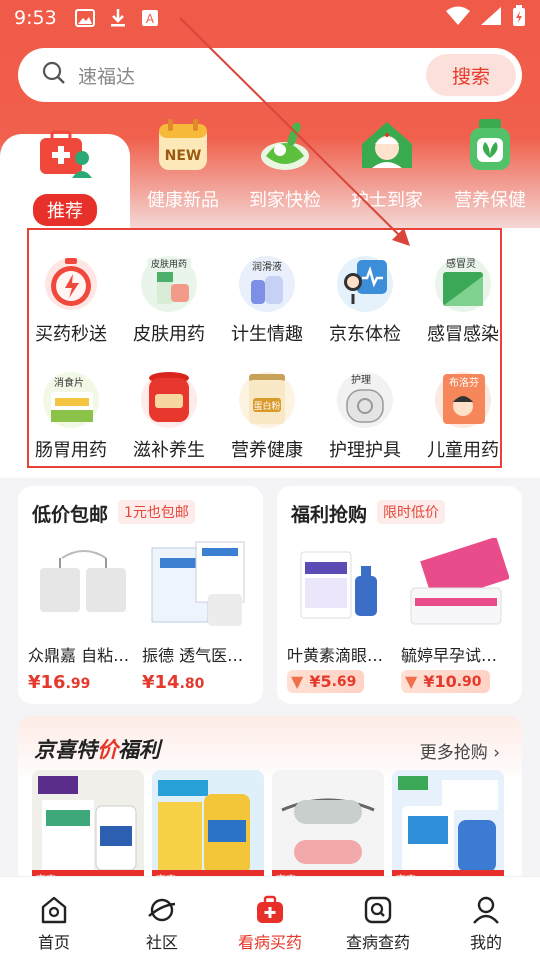  I want to click on category-home-test: 到家快检, so click(285, 164).